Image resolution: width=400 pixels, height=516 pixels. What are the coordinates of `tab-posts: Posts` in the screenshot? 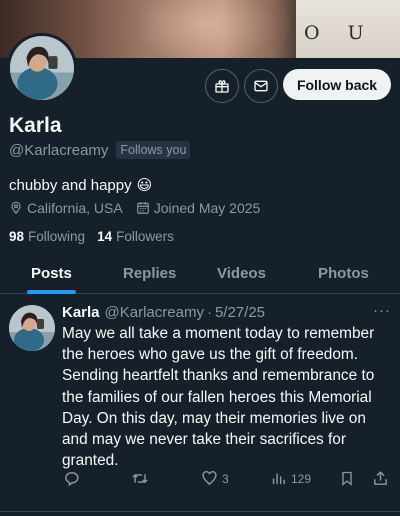 It's located at (51, 273).